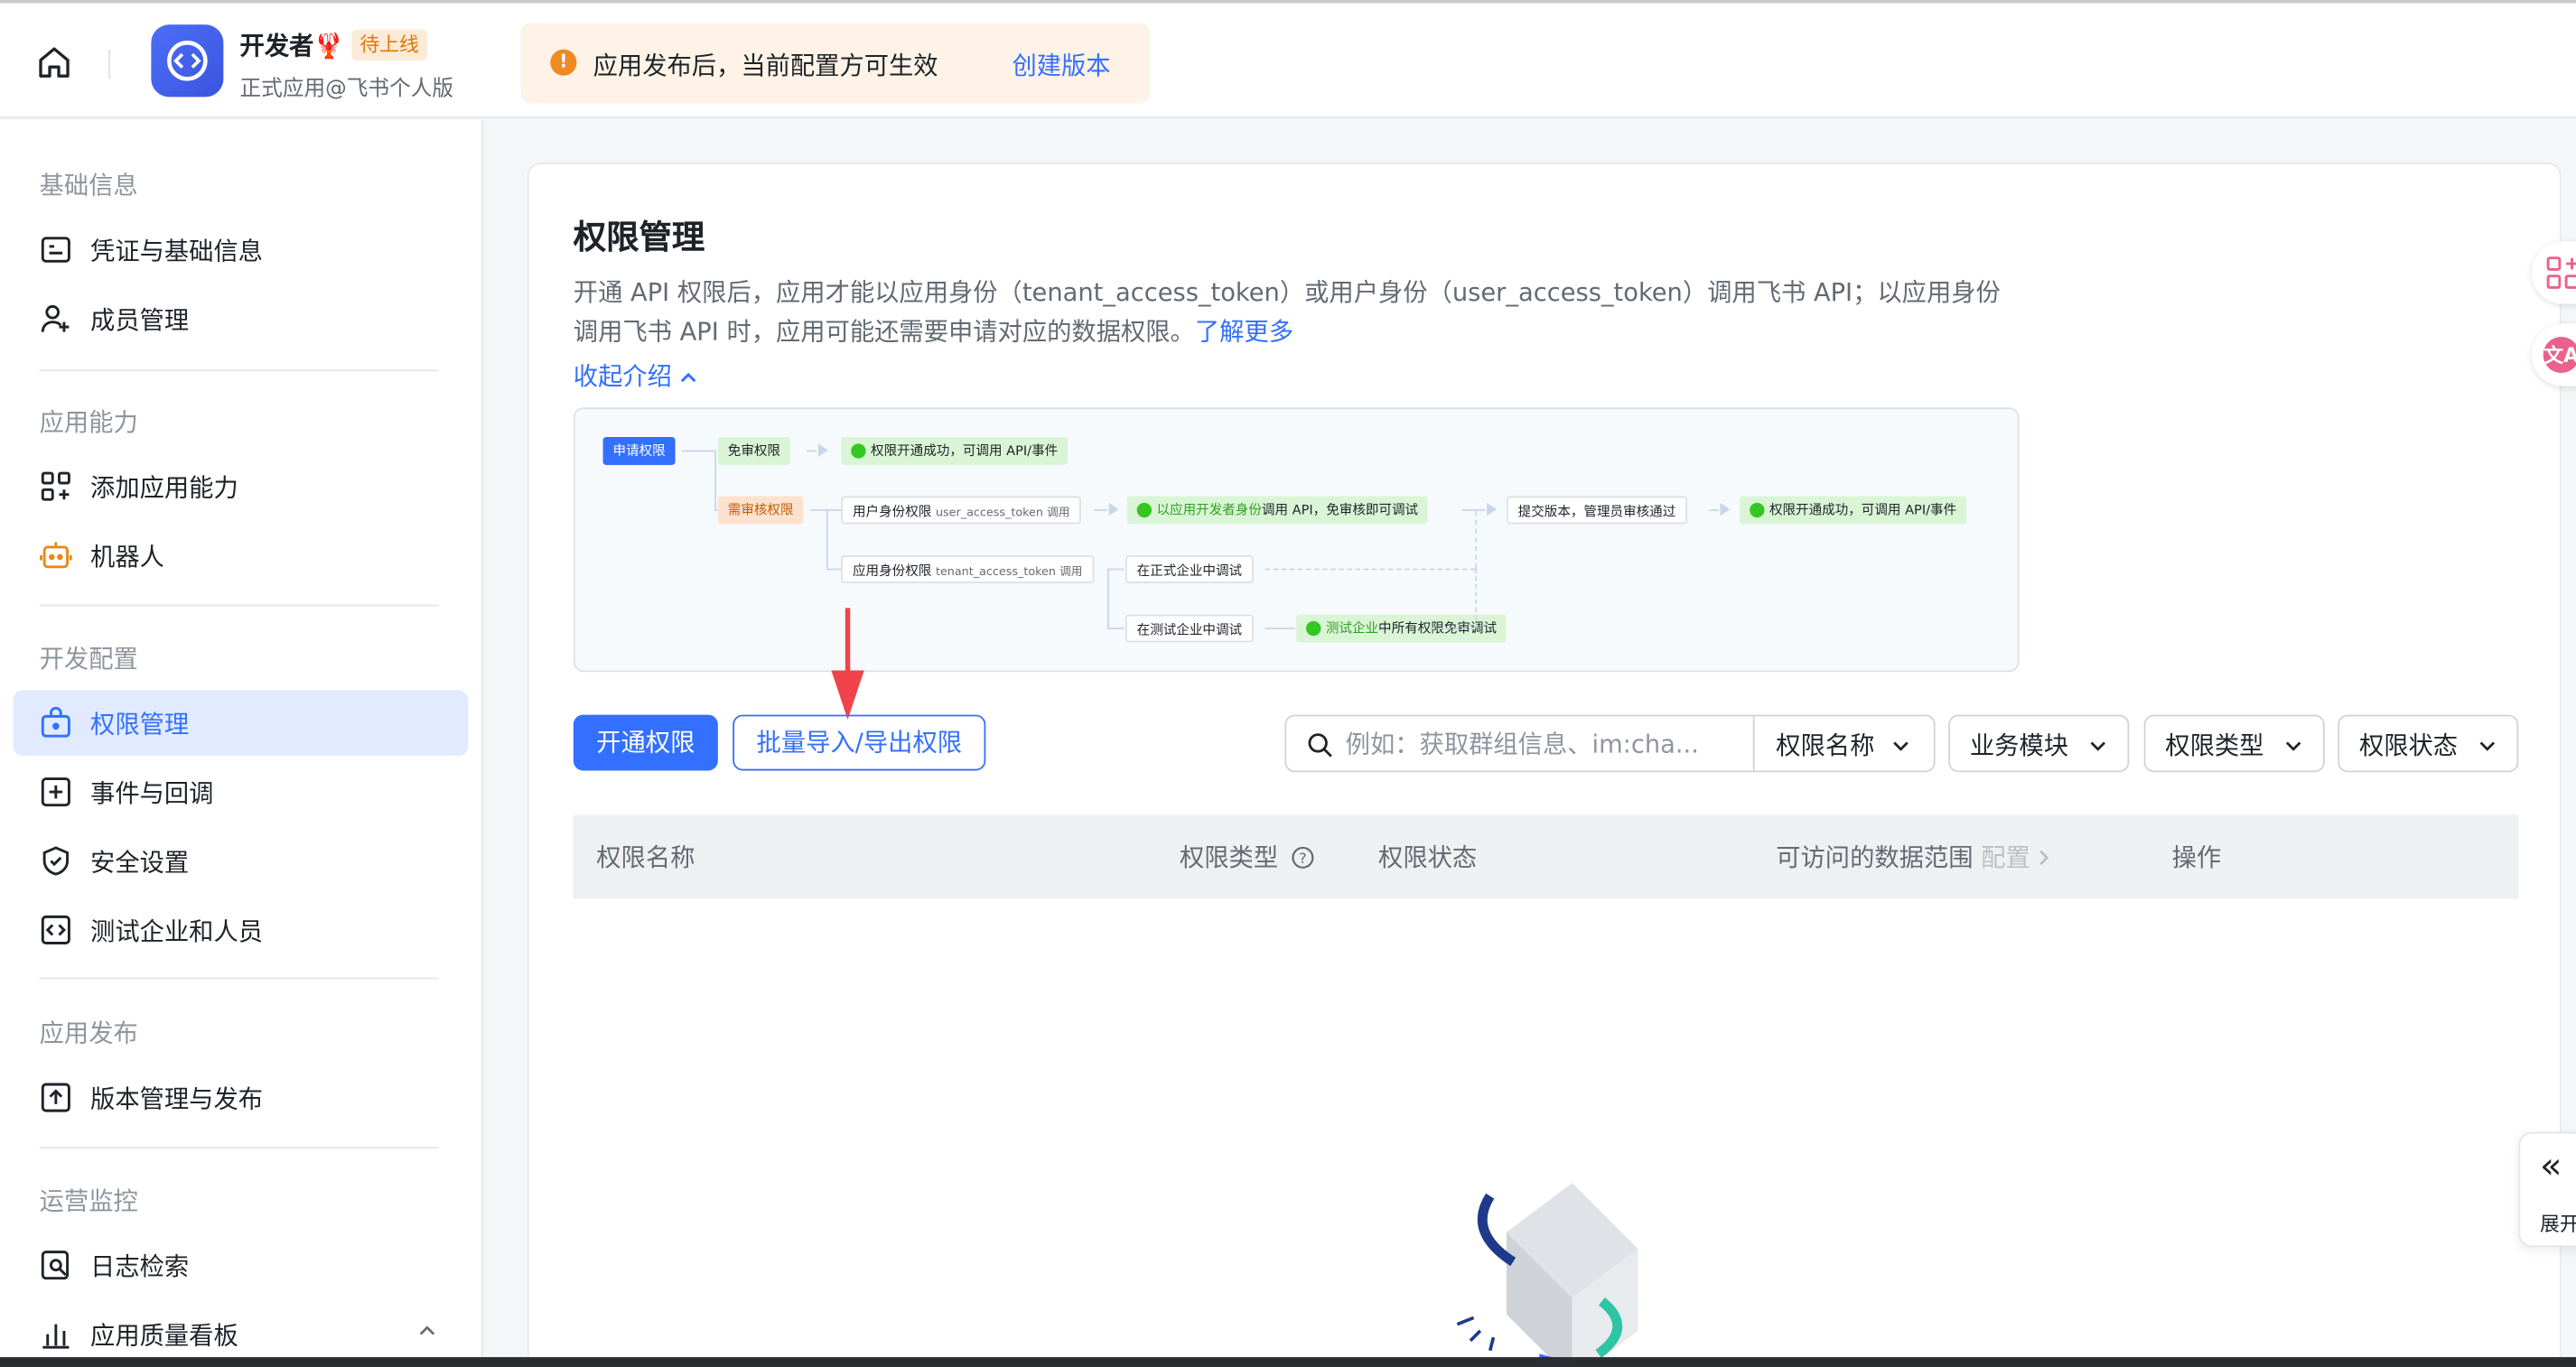  I want to click on sidebar-item-security: 安全设置, so click(241, 861).